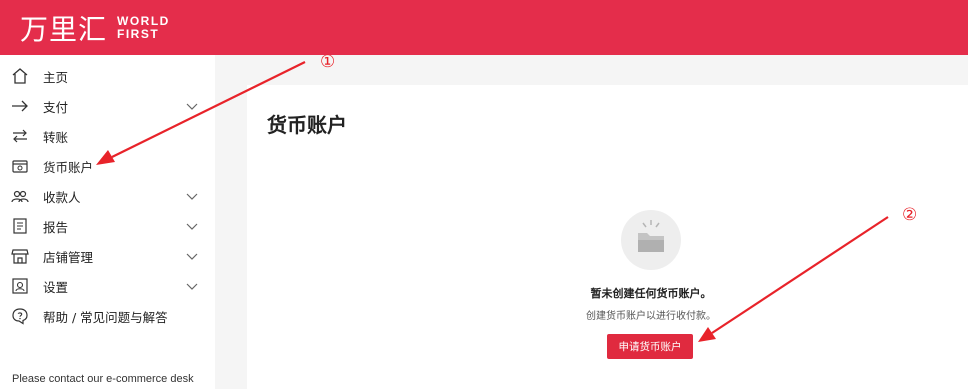 The width and height of the screenshot is (968, 389). I want to click on sidebar-item-transfer: 转账, so click(107, 136).